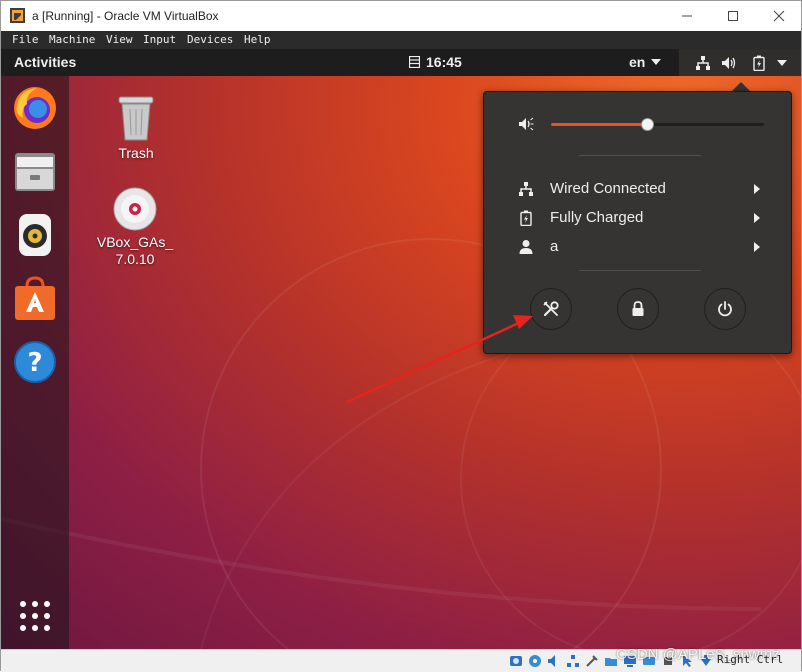 Image resolution: width=802 pixels, height=672 pixels. I want to click on annotation-arrow, so click(439, 359).